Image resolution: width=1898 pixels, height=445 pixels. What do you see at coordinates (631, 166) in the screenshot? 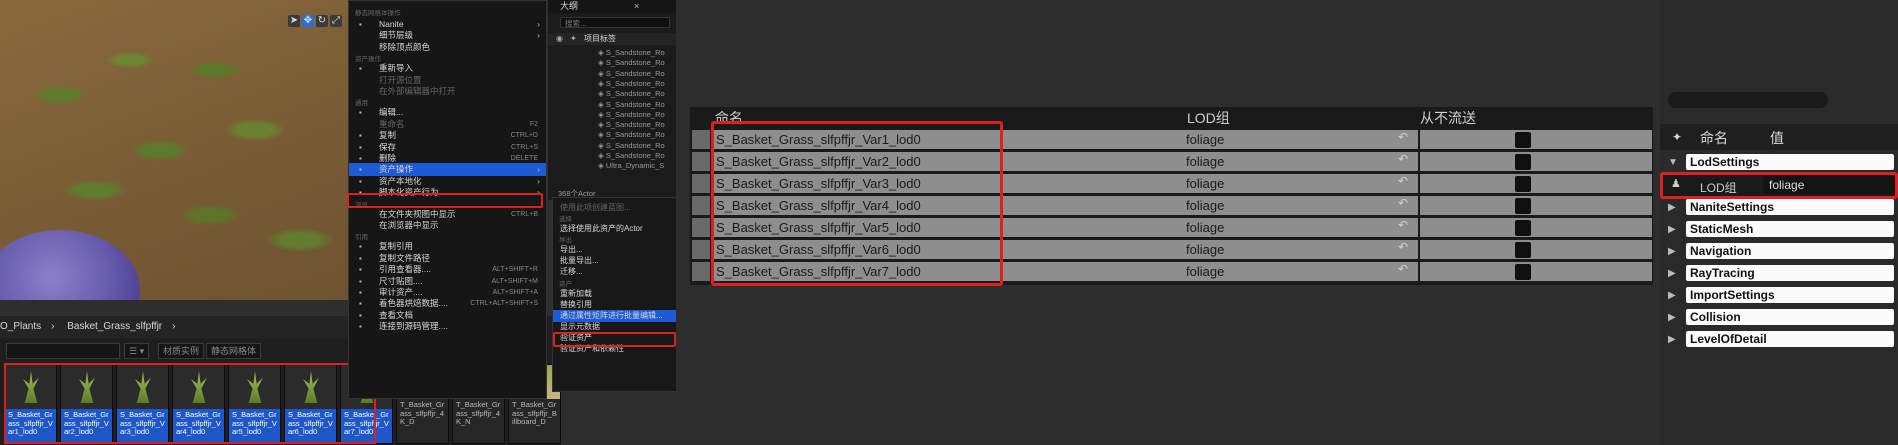
I see `outliner-actor-item: ◈ Ultra_Dynamic_S` at bounding box center [631, 166].